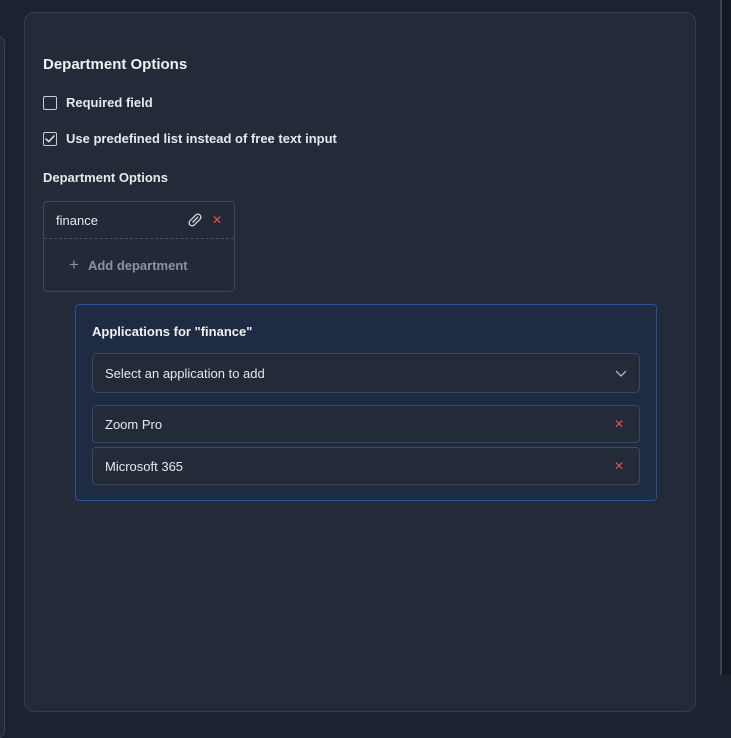 This screenshot has width=731, height=738. Describe the element at coordinates (77, 220) in the screenshot. I see `department-name: finance` at that location.